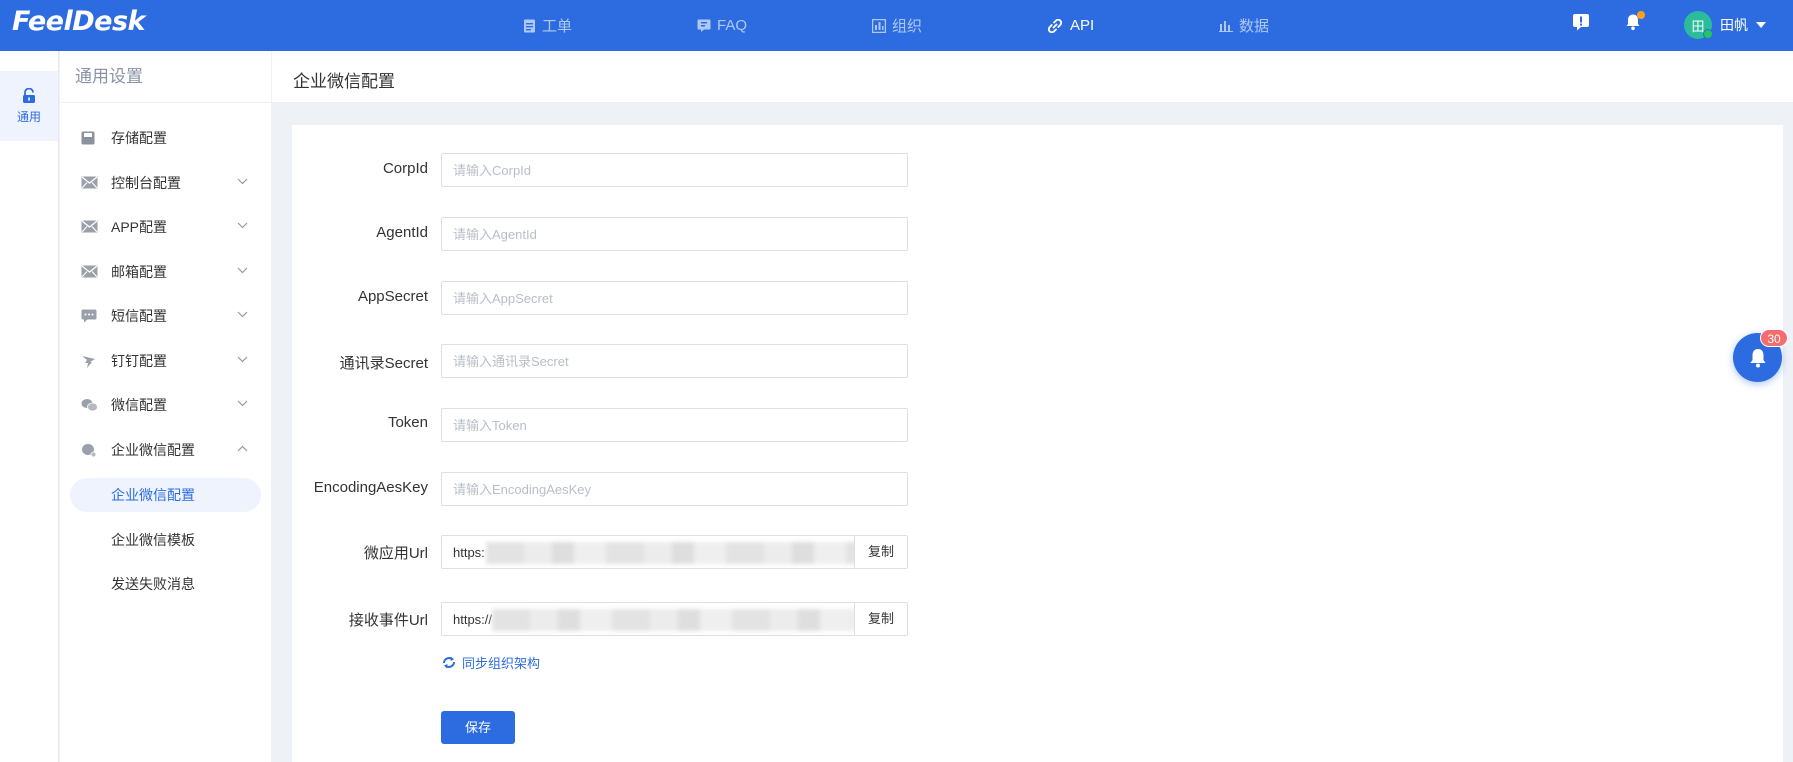  I want to click on sidebar-subitem-wecom-config: 企业微信配置, so click(165, 495).